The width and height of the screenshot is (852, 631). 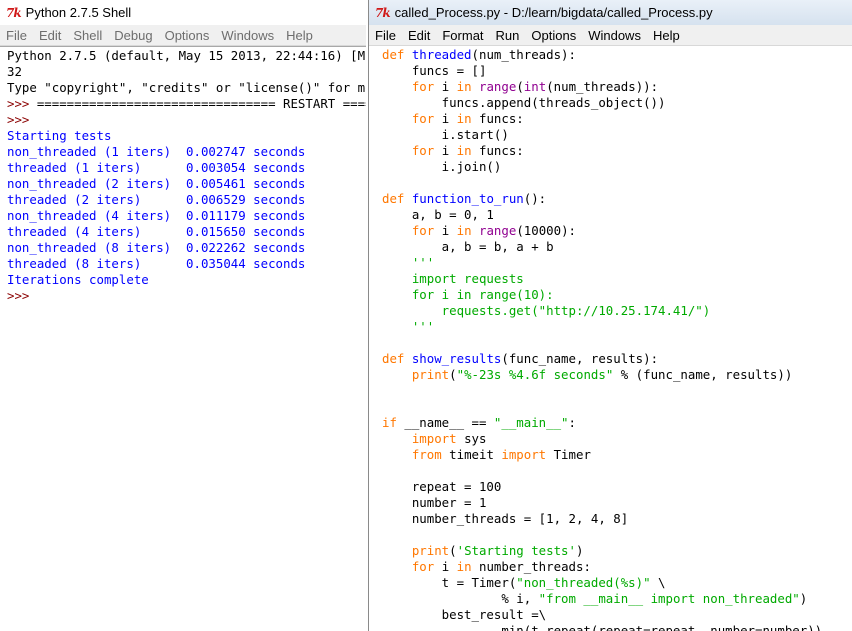 I want to click on shell-line: non_threaded (2 iters) 0.005461 seconds, so click(x=186, y=184).